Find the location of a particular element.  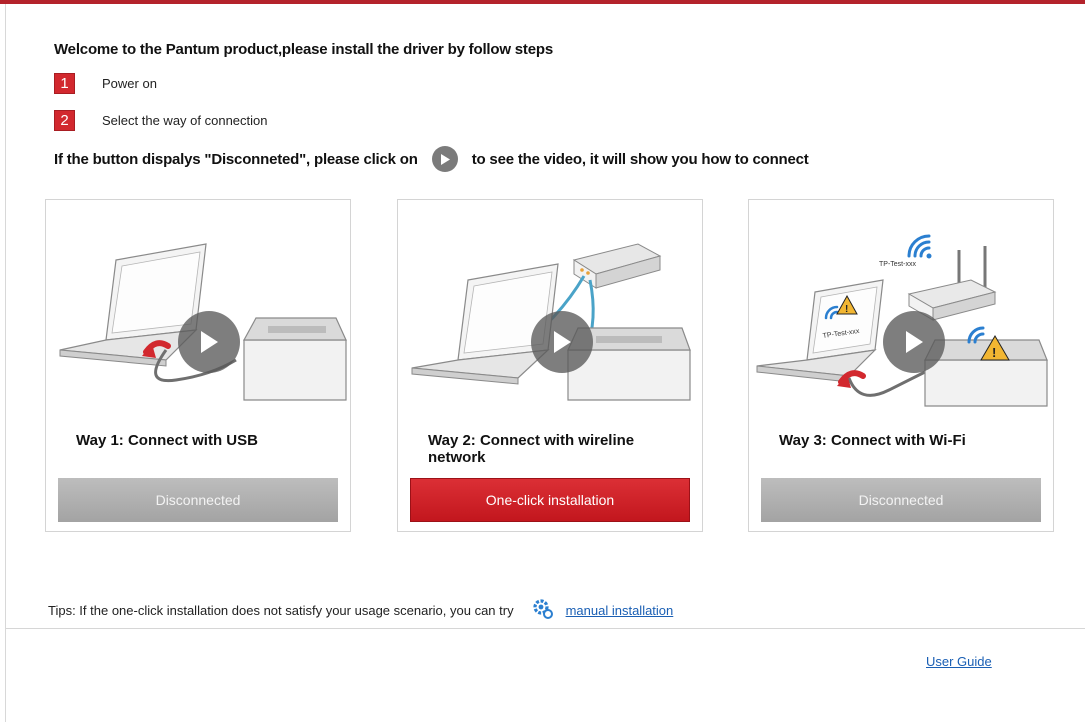

window-top-border is located at coordinates (542, 2).